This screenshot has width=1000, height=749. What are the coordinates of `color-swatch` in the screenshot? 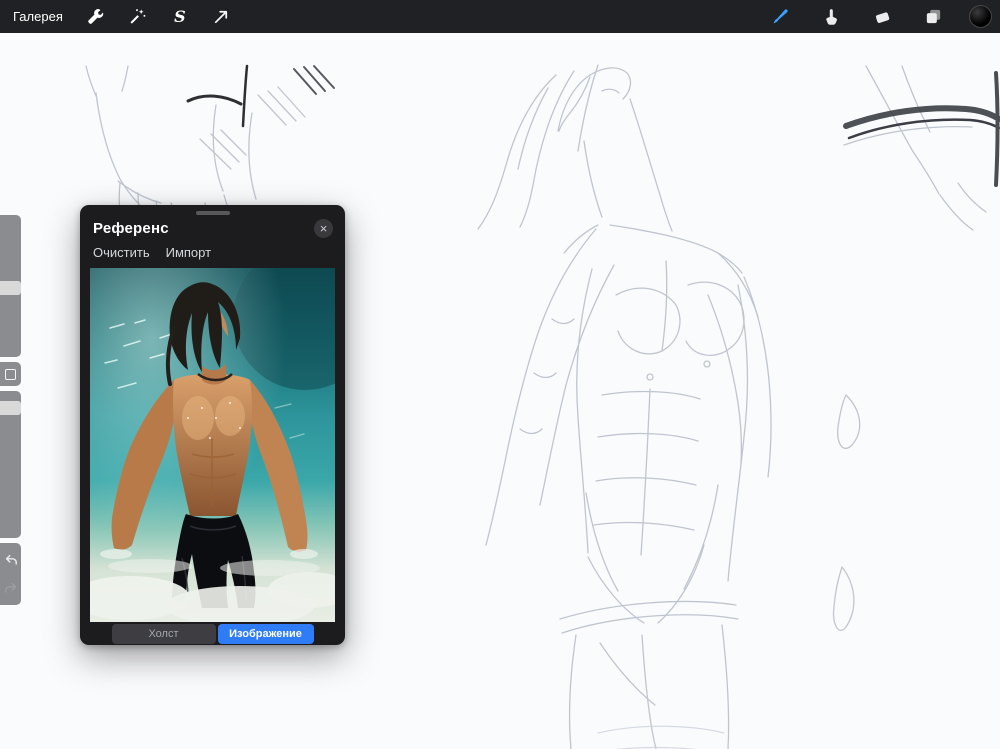 It's located at (980, 16).